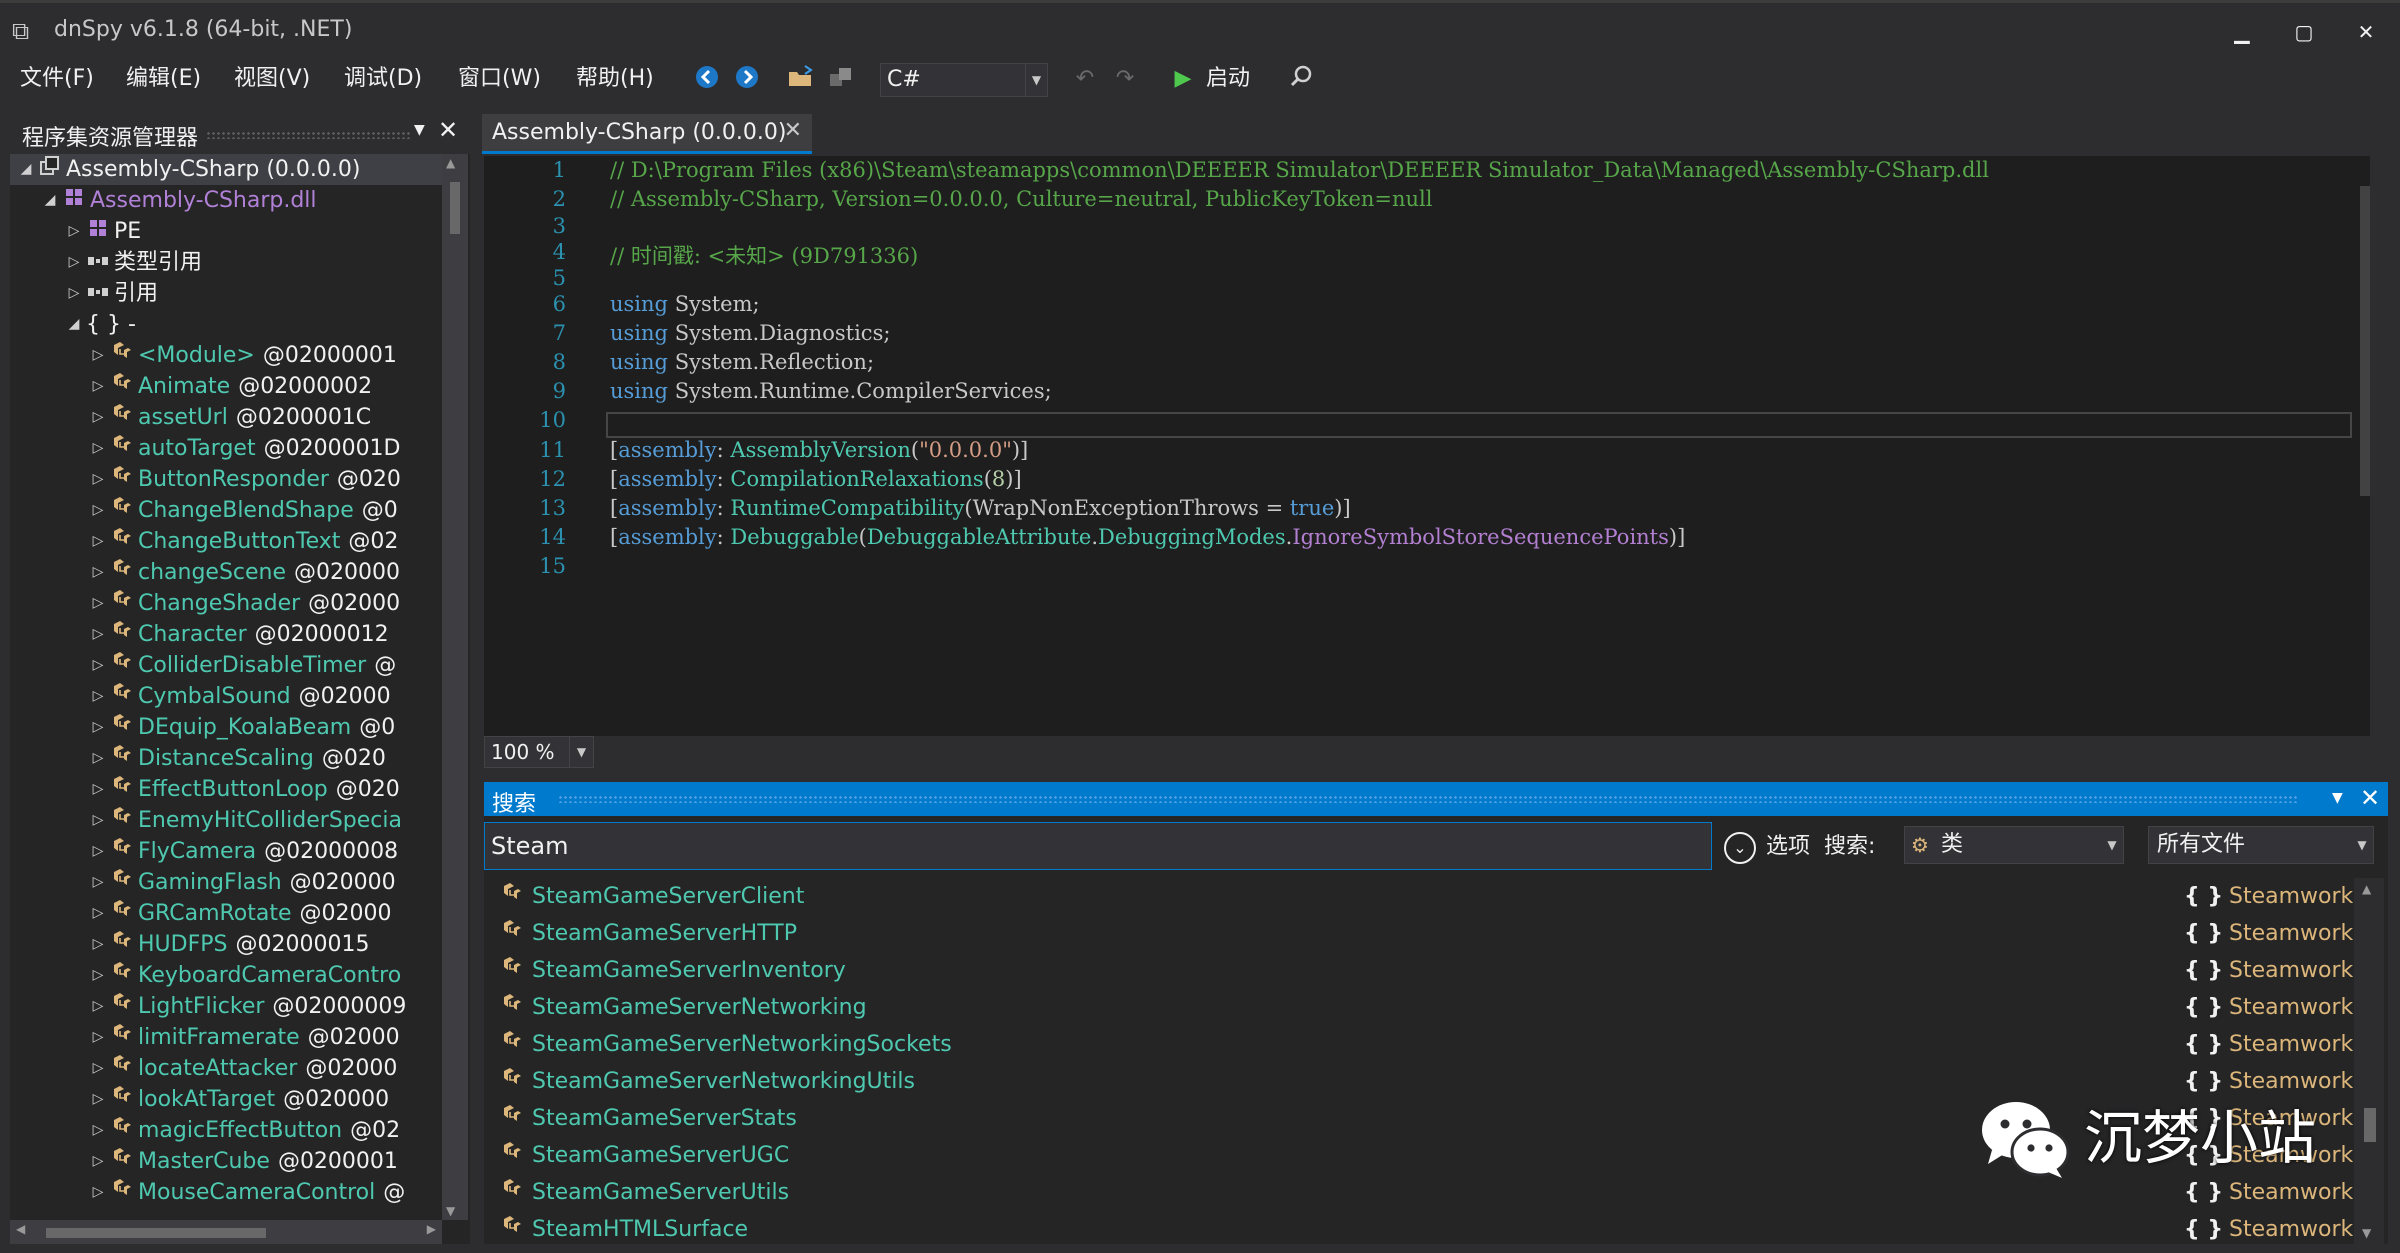 The height and width of the screenshot is (1253, 2400). I want to click on editor-horizontal-scrollbar, so click(1471, 752).